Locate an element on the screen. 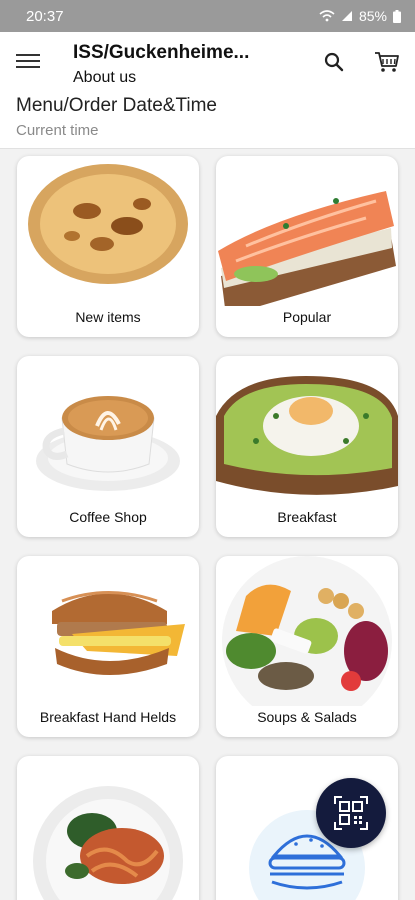 The width and height of the screenshot is (415, 900). search-icon is located at coordinates (334, 62).